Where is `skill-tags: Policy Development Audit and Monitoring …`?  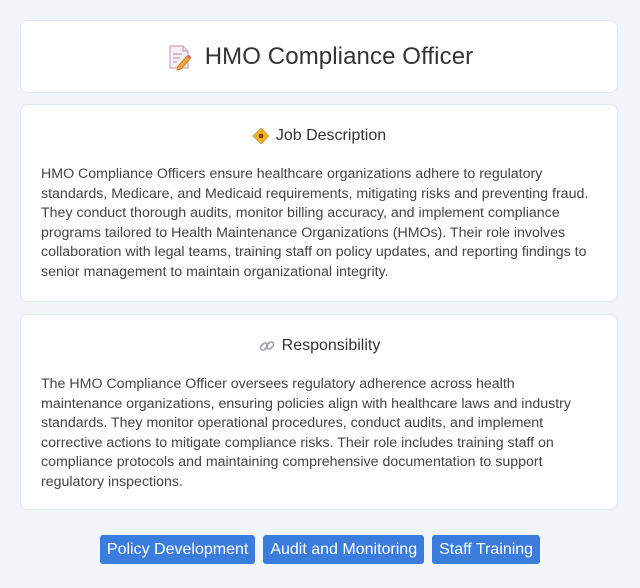 skill-tags: Policy Development Audit and Monitoring … is located at coordinates (320, 549).